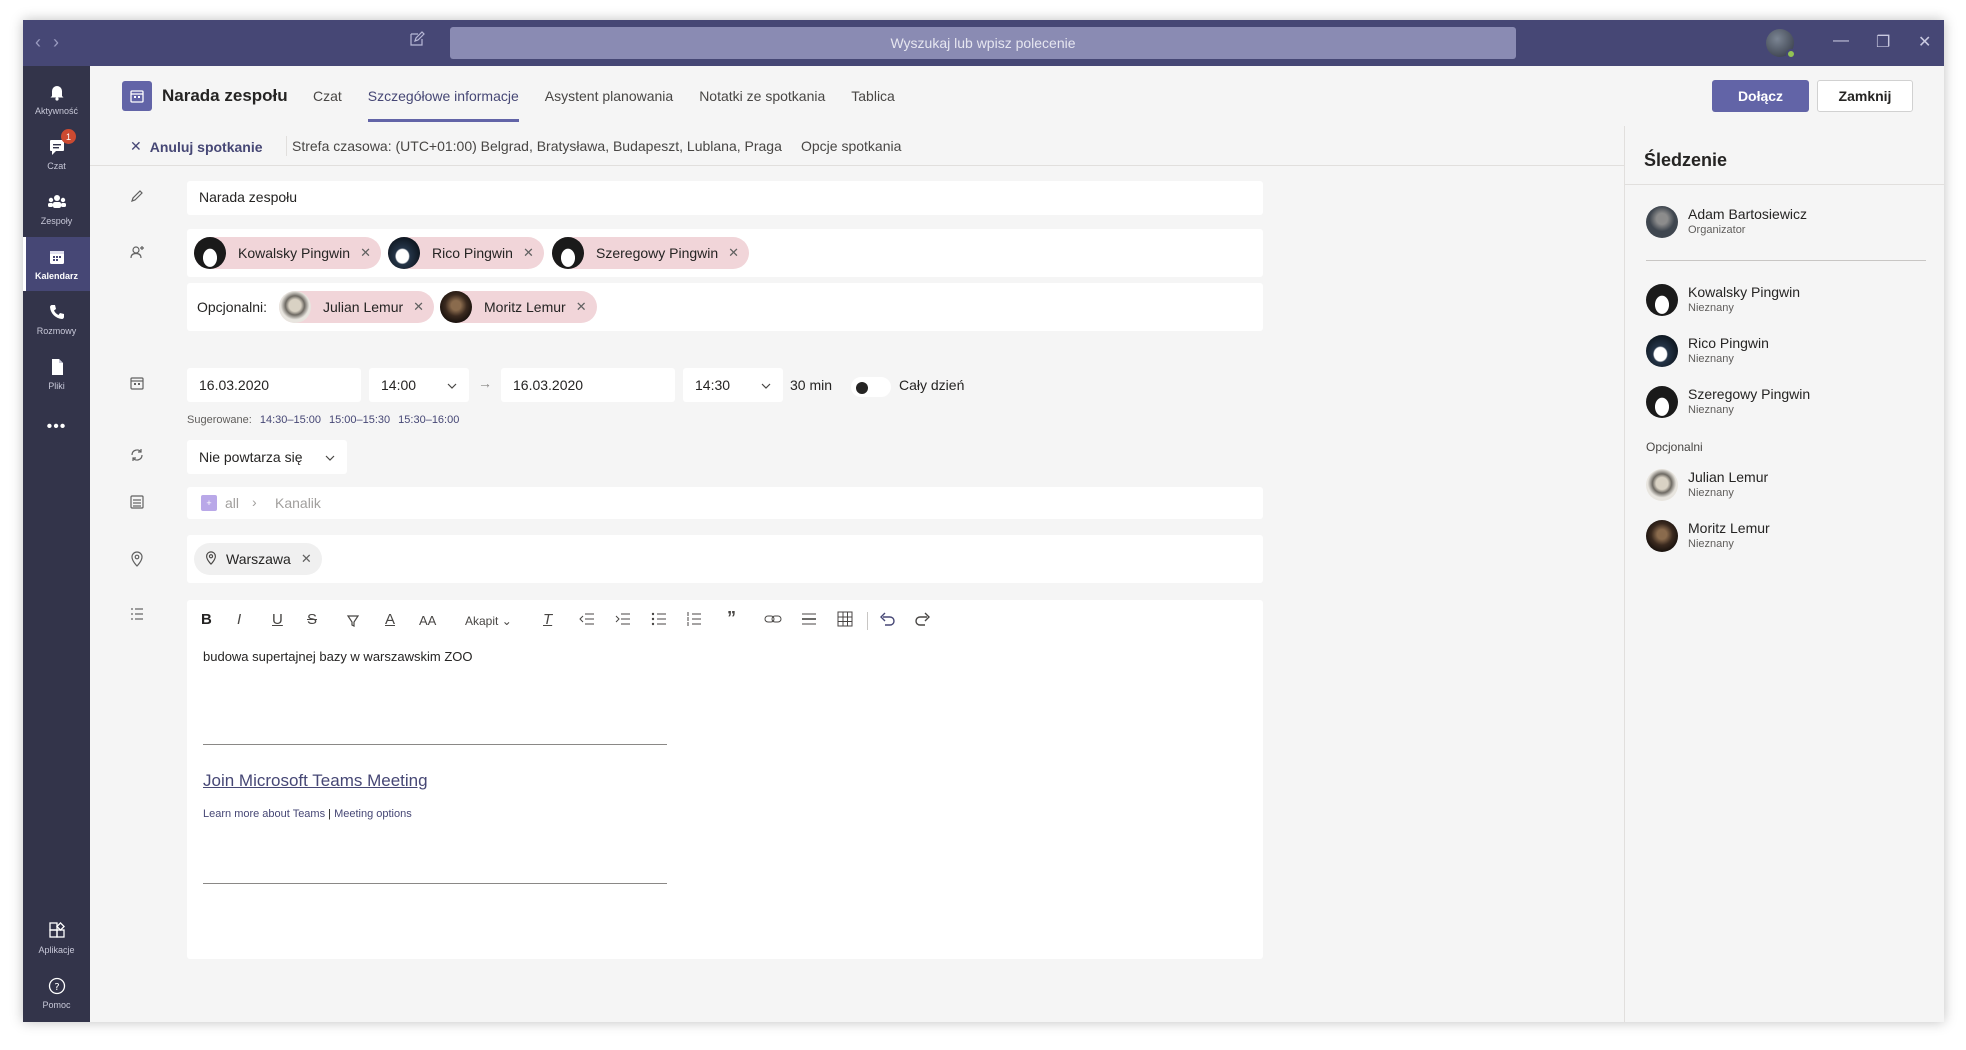  Describe the element at coordinates (417, 41) in the screenshot. I see `compose-icon` at that location.